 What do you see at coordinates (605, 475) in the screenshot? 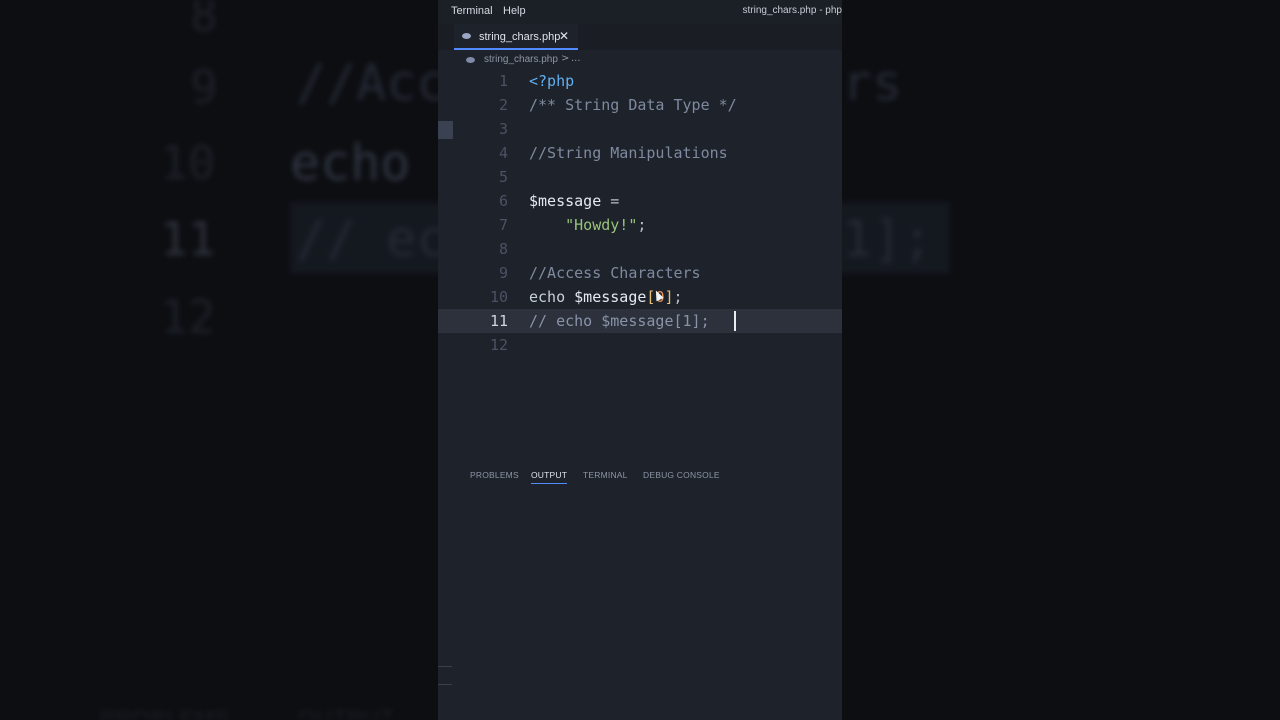
I see `tab-terminal: TERMINAL` at bounding box center [605, 475].